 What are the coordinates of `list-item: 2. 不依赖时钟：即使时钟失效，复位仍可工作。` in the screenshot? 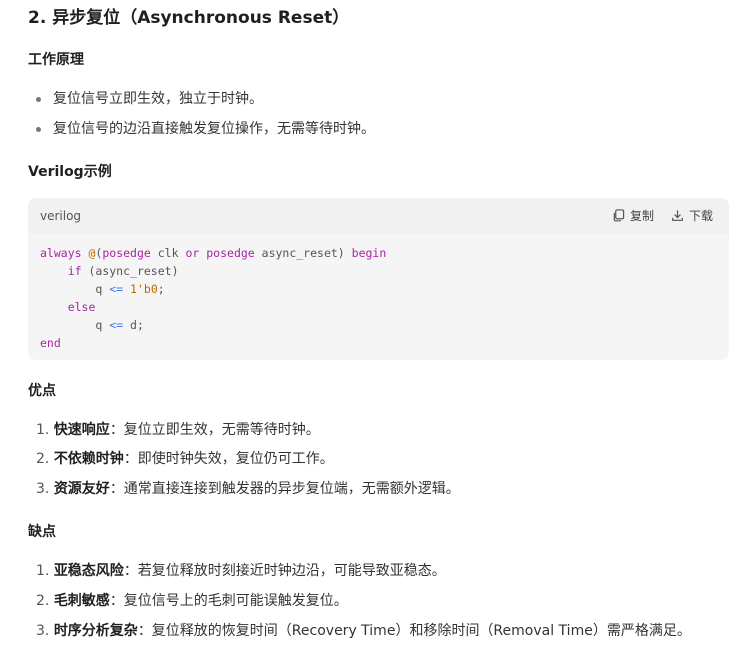 It's located at (185, 459).